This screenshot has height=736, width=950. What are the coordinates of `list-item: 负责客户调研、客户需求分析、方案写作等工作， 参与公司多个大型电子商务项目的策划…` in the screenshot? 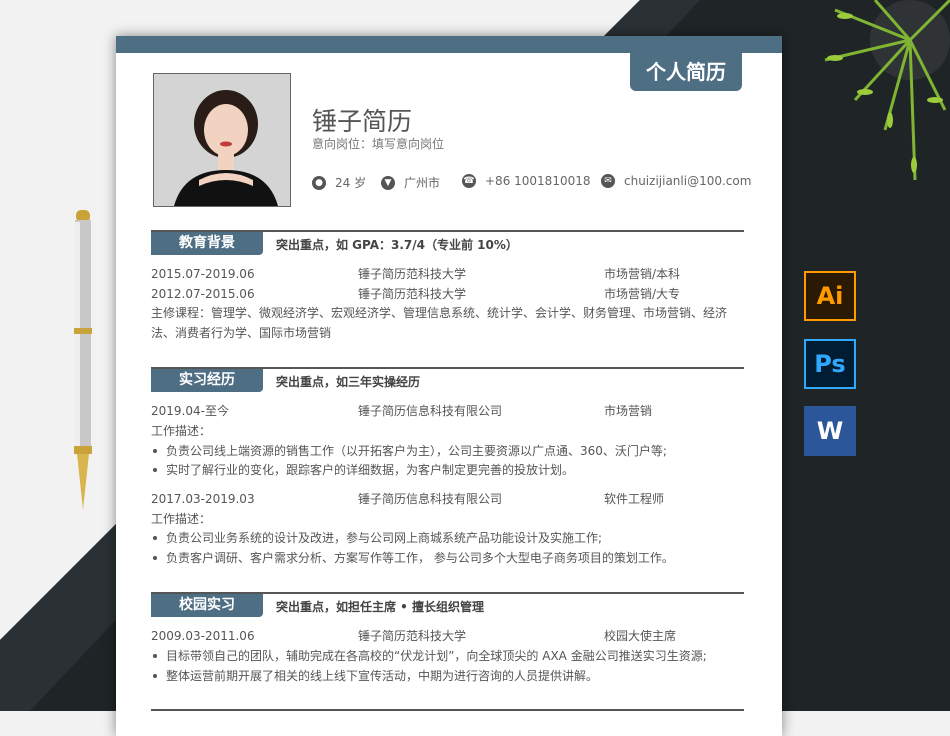 It's located at (447, 558).